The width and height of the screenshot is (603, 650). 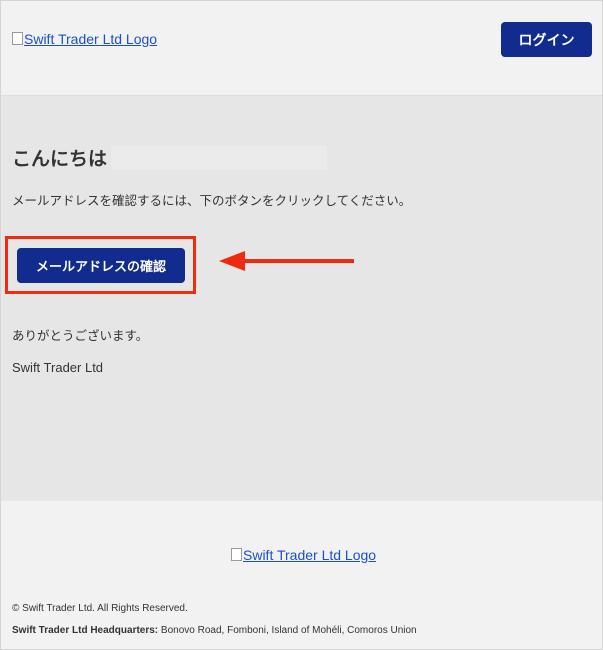 I want to click on sender-name: Swift Trader Ltd, so click(x=58, y=367).